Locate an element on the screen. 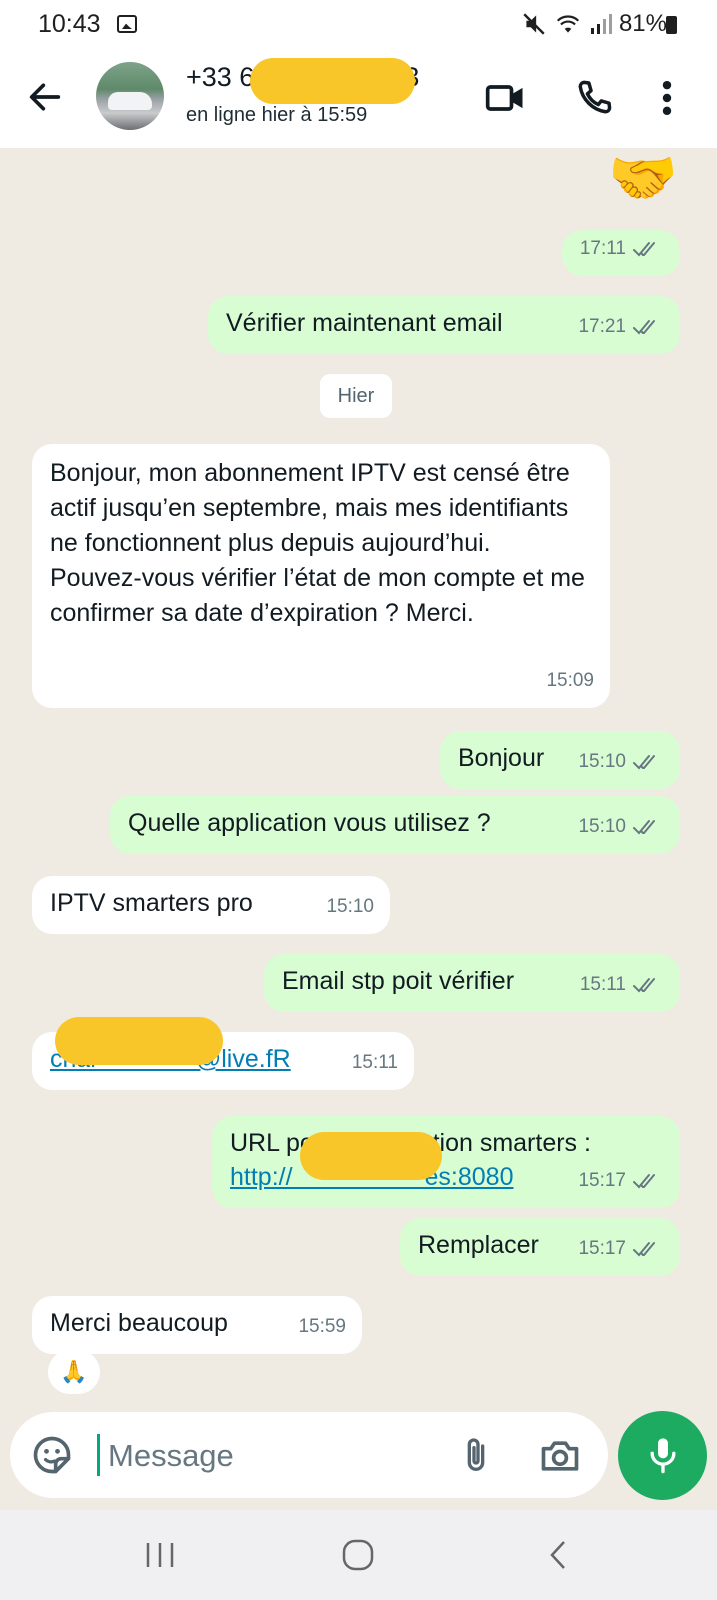  message-text: Merci beaucoup is located at coordinates (139, 1323).